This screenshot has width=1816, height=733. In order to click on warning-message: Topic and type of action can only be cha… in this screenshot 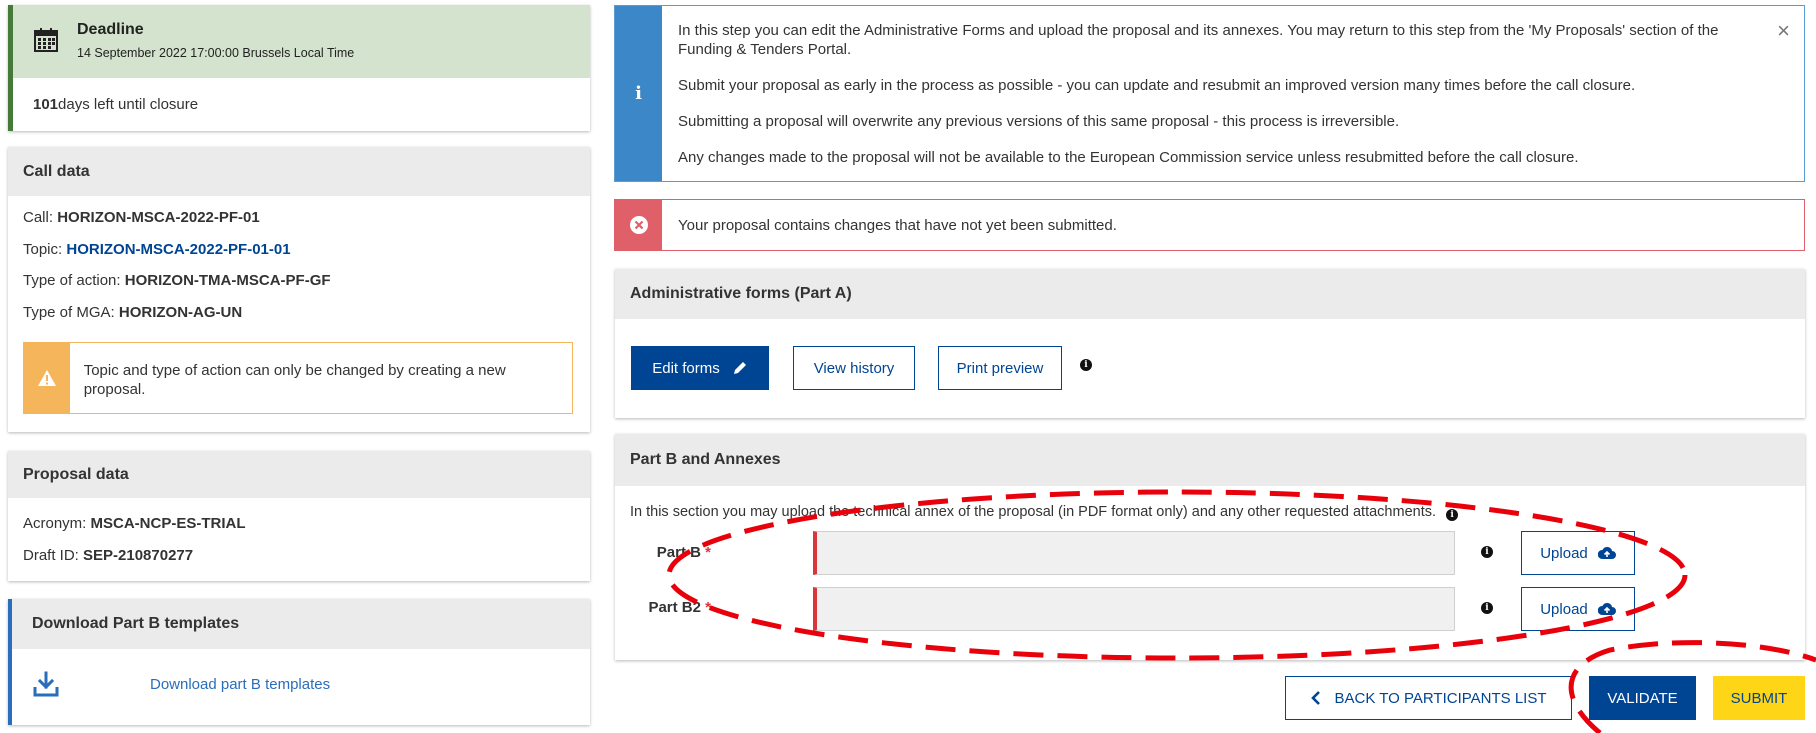, I will do `click(298, 378)`.